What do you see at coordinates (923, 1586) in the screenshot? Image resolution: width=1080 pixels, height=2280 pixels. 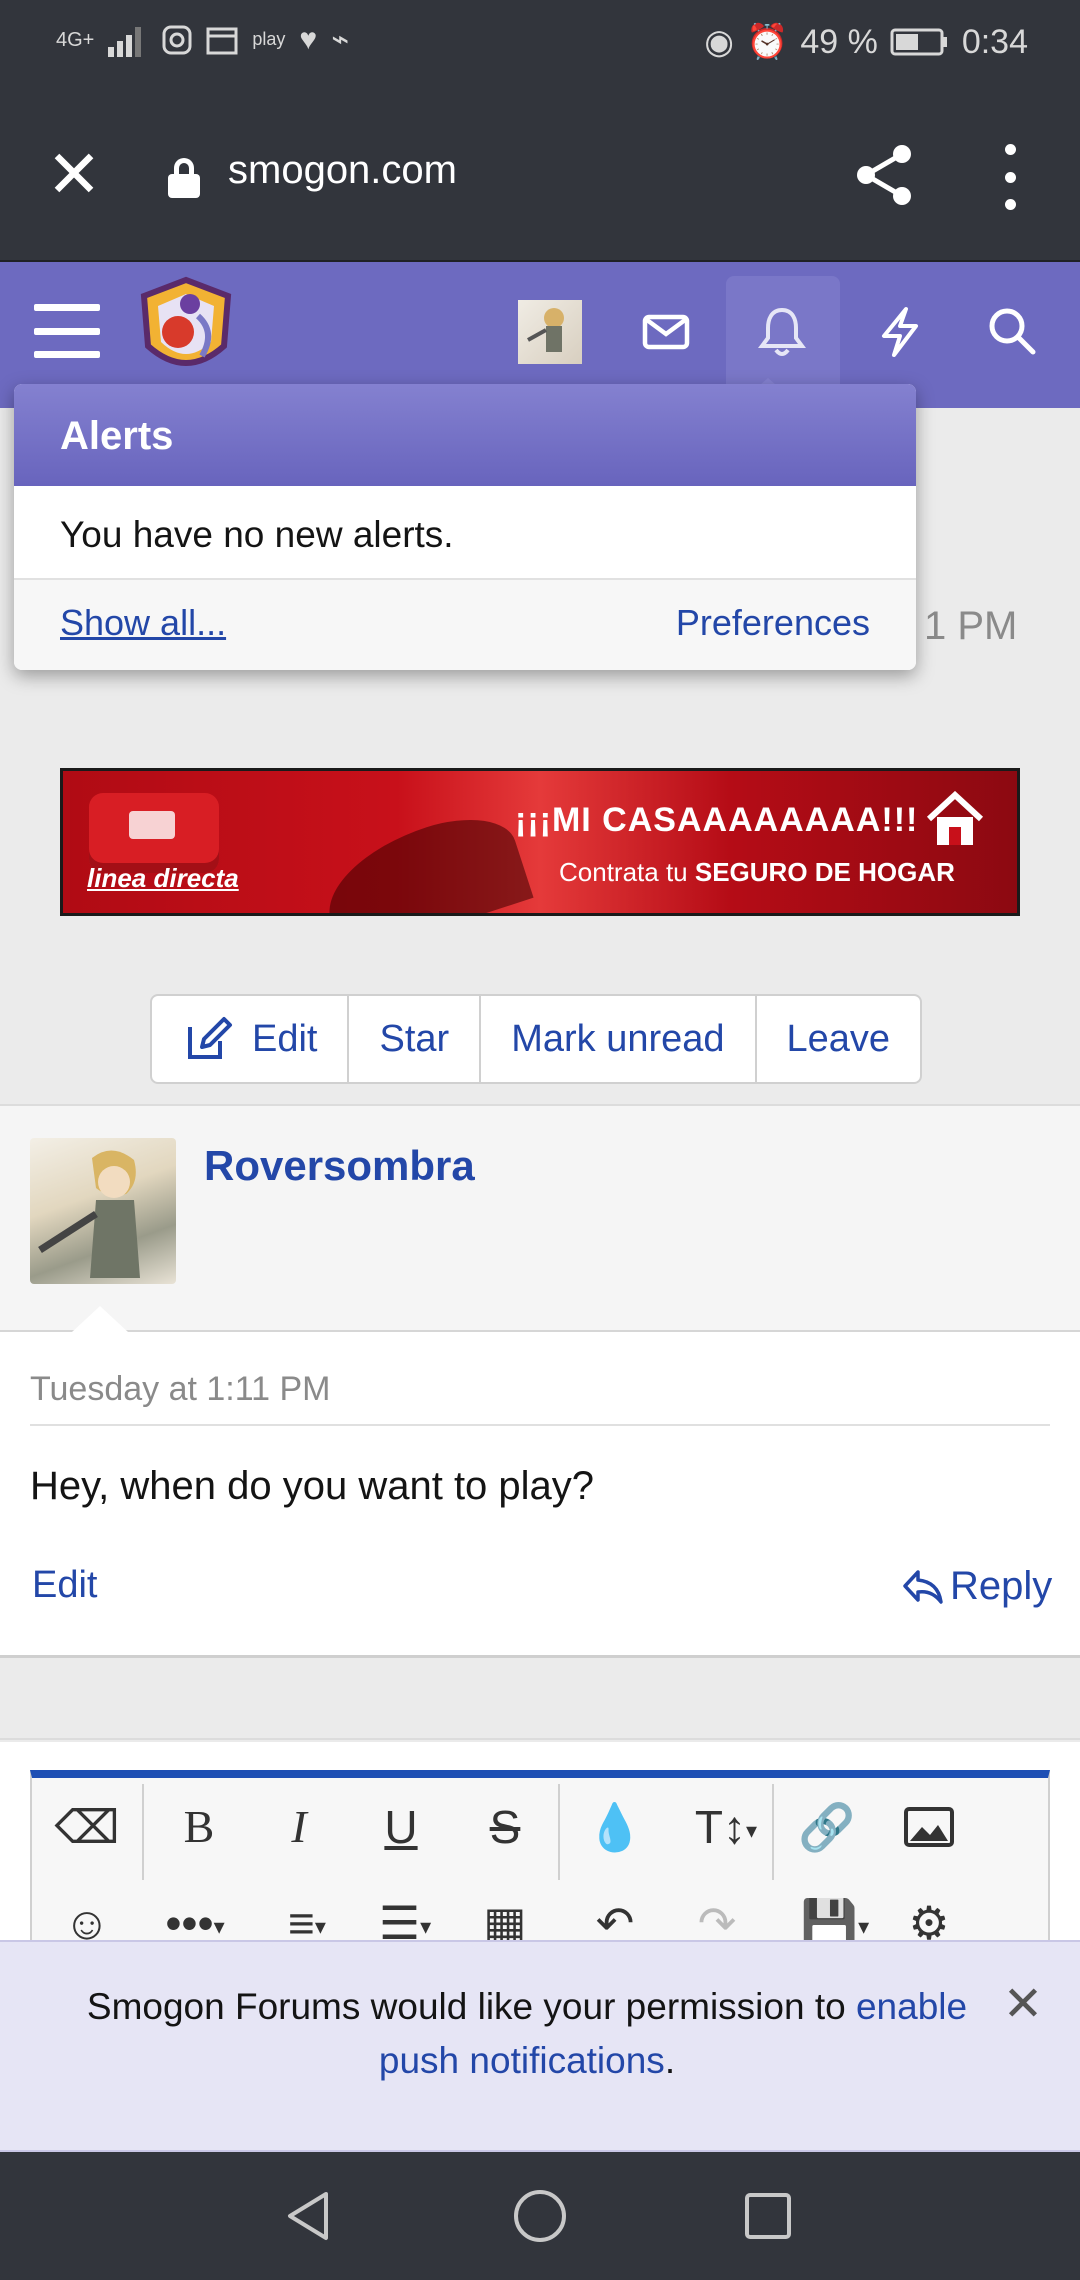 I see `reply-icon` at bounding box center [923, 1586].